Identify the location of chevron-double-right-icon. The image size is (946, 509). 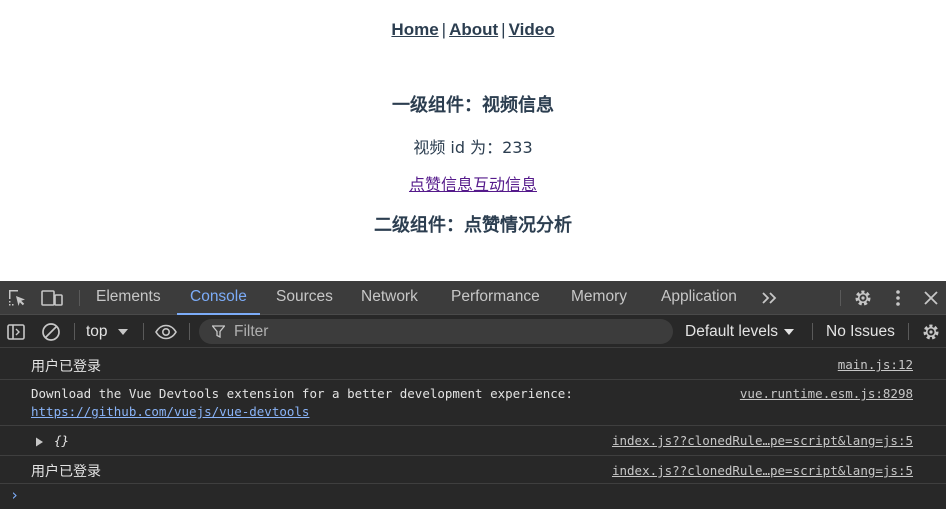
(769, 298).